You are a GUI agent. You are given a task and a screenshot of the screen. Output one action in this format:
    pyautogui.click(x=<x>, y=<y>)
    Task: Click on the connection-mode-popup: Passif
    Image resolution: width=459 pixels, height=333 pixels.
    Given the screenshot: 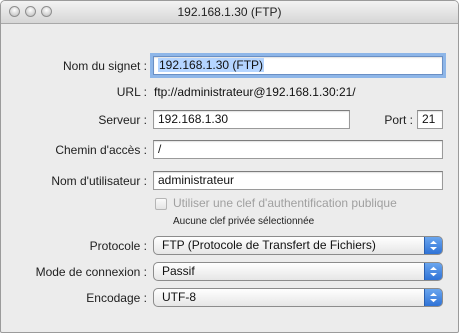 What is the action you would take?
    pyautogui.click(x=298, y=271)
    